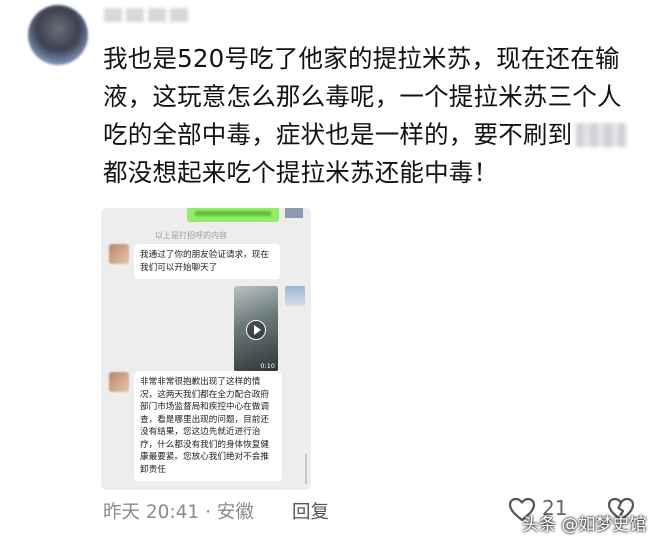 Image resolution: width=660 pixels, height=546 pixels. I want to click on username-blurred, so click(147, 17).